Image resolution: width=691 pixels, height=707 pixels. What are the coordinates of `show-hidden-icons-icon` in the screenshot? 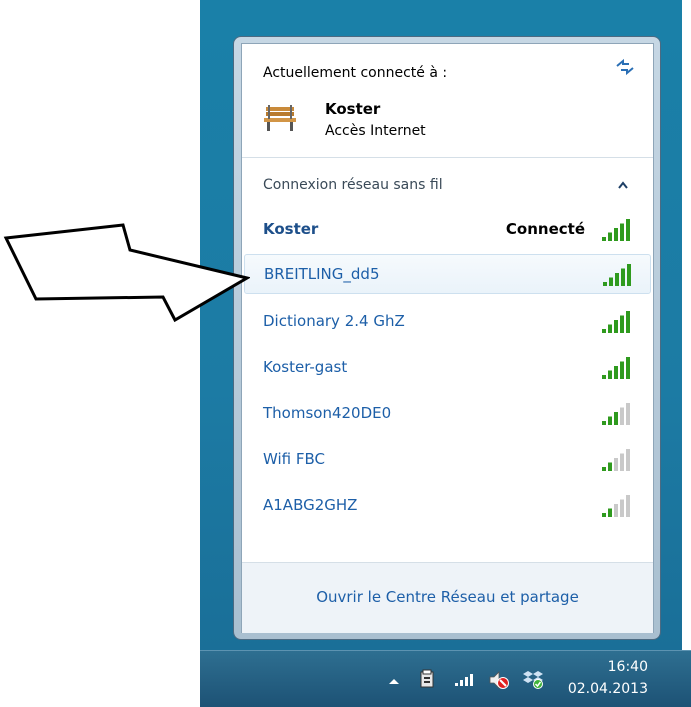 It's located at (394, 681).